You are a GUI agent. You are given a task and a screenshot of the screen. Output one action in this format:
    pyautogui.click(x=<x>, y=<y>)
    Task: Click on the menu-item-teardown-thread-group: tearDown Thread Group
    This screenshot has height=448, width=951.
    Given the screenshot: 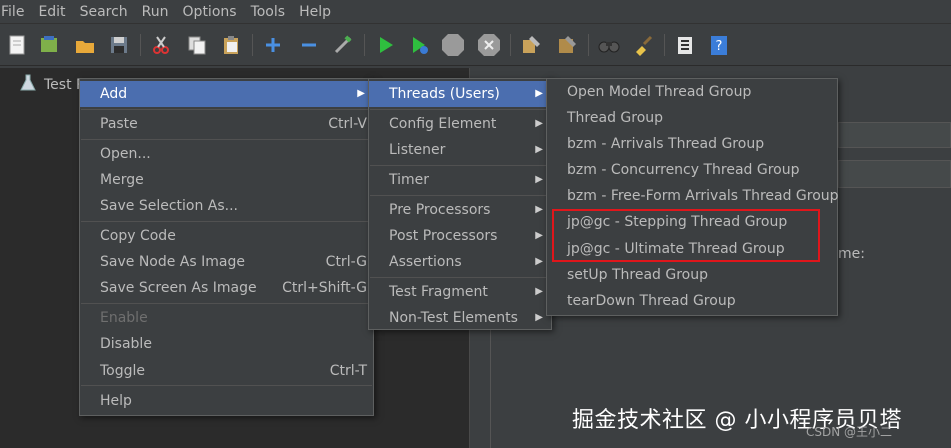 What is the action you would take?
    pyautogui.click(x=692, y=301)
    